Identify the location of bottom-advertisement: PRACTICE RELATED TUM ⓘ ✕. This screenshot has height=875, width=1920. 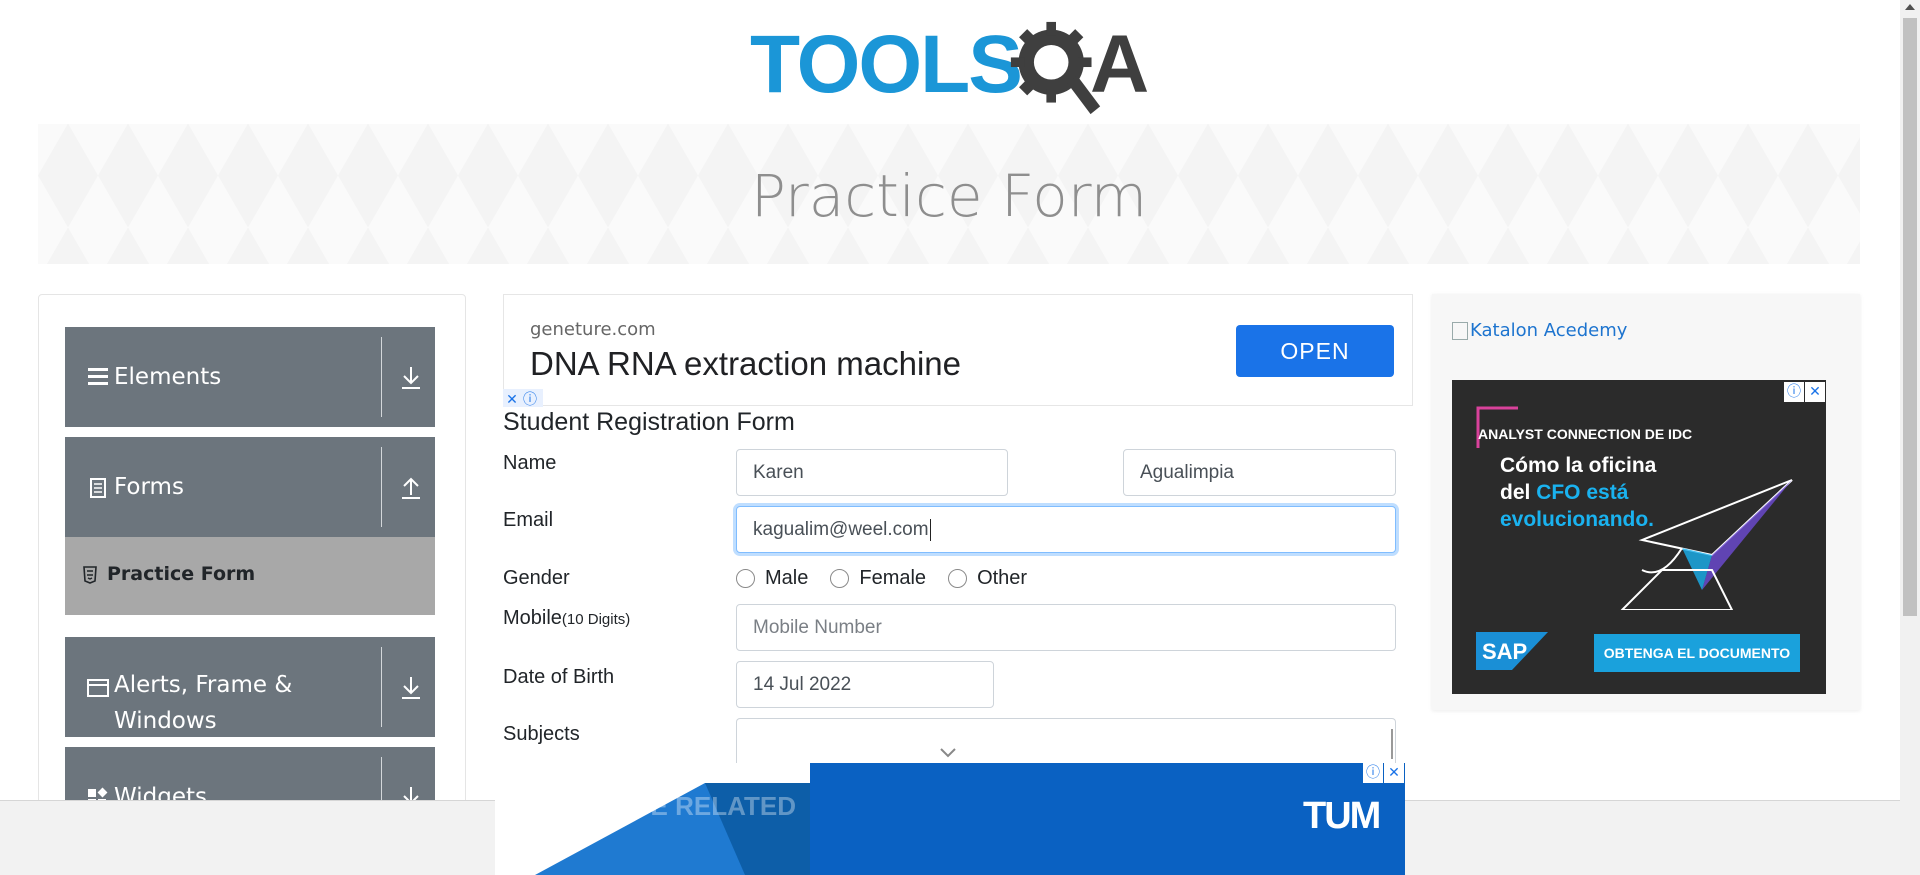
(950, 819).